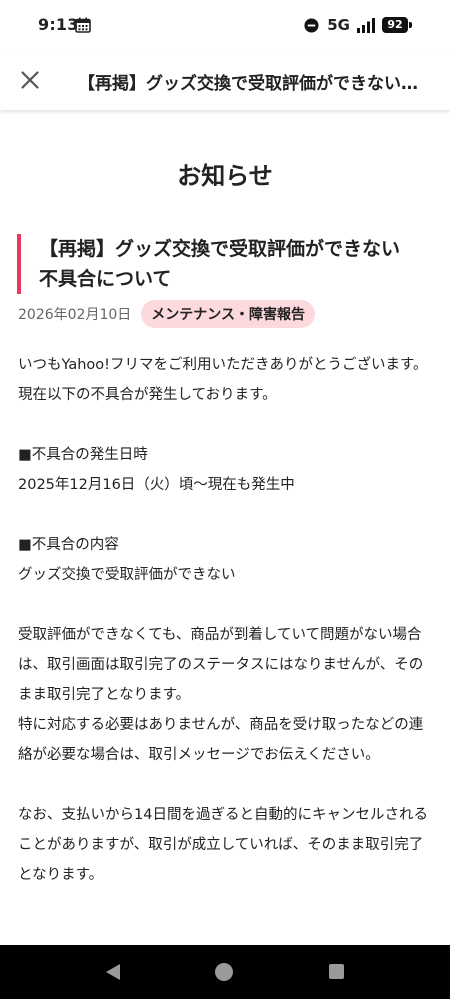 The height and width of the screenshot is (999, 450). Describe the element at coordinates (105, 279) in the screenshot. I see `article-title-line-2: 不具合について` at that location.